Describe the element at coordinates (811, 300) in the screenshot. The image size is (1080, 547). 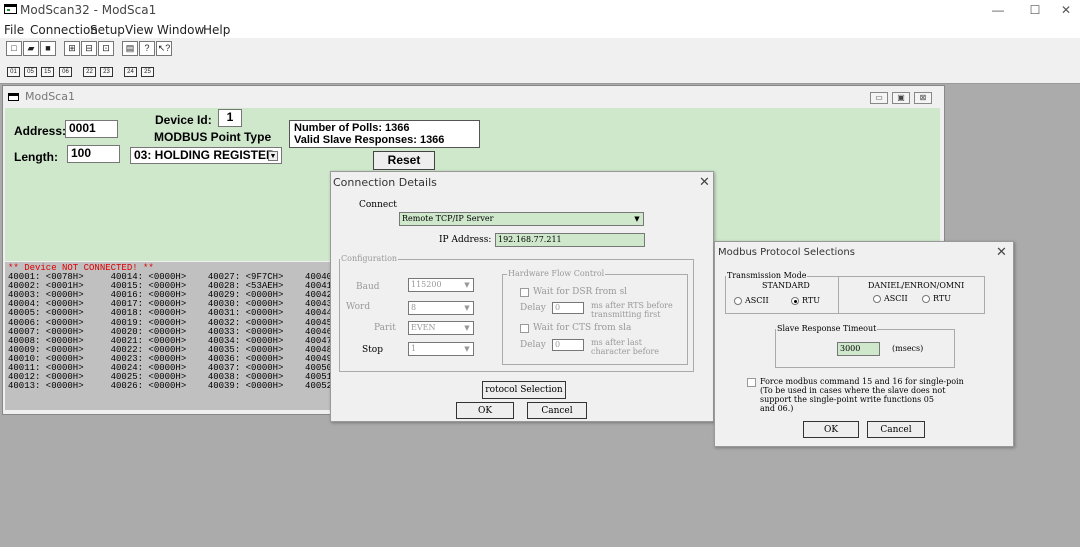
I see `standard-rtu-label: RTU` at that location.